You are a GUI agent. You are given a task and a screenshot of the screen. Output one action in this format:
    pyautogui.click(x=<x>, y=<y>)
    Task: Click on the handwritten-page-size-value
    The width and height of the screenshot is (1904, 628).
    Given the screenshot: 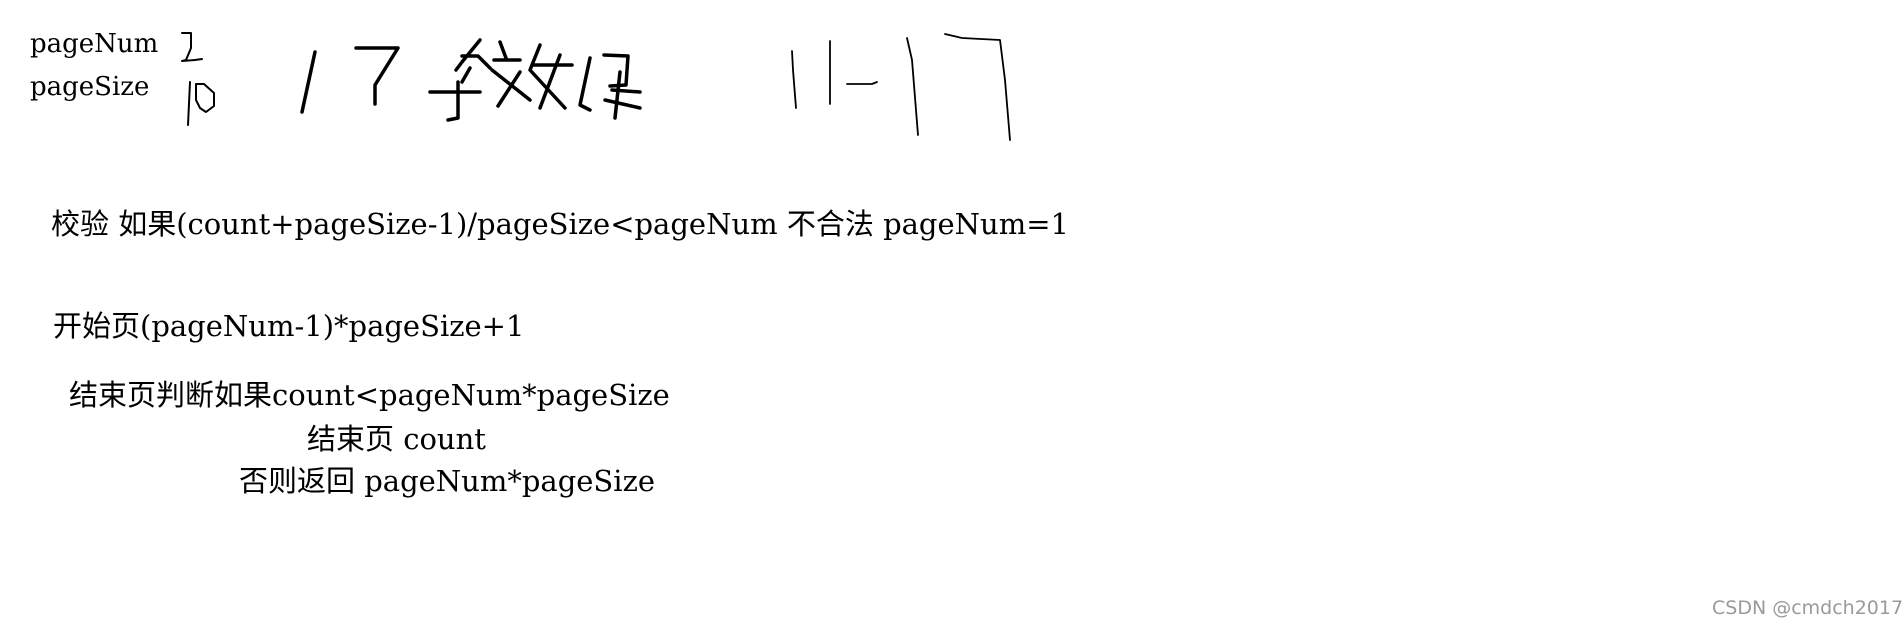 What is the action you would take?
    pyautogui.click(x=201, y=103)
    